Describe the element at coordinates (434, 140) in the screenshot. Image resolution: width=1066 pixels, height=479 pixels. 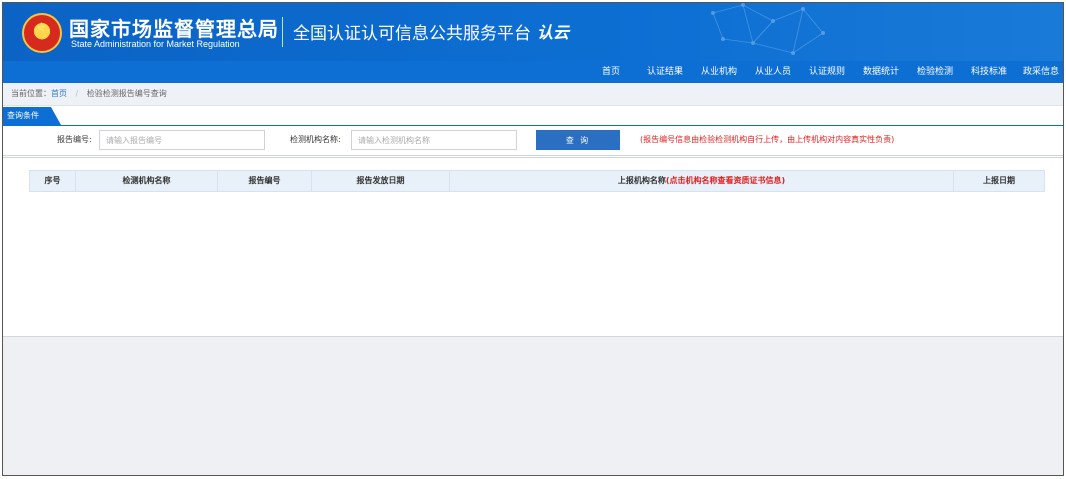
I see `org-name-input` at that location.